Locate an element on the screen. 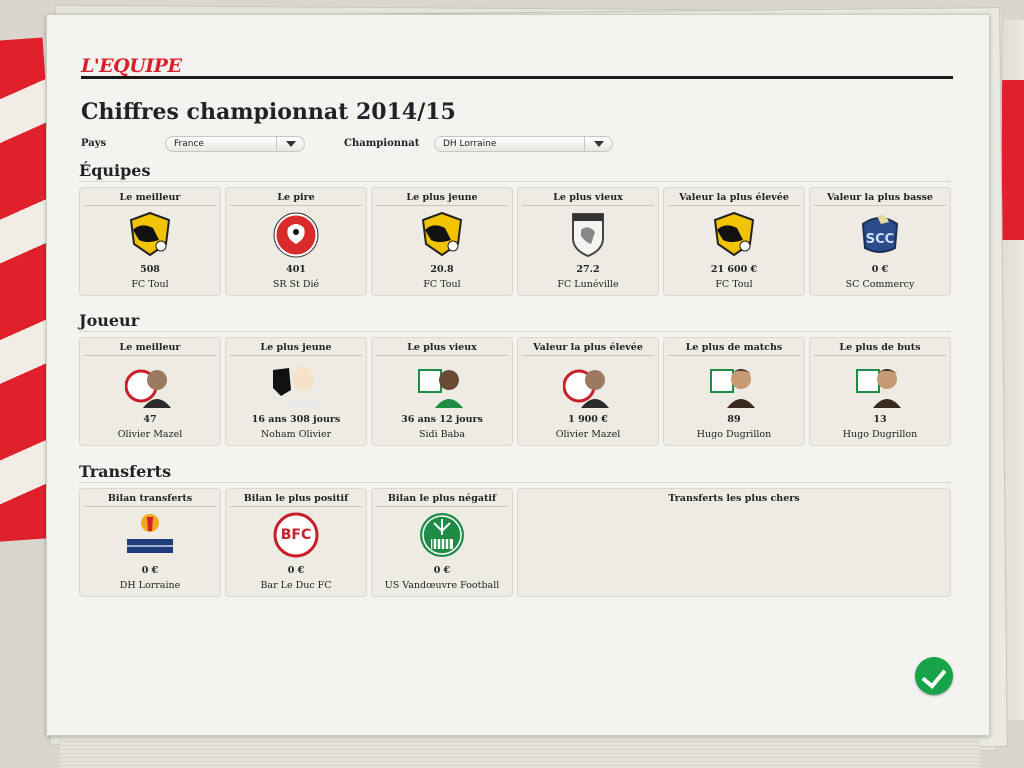  most-expensive-transfers-panel: Transferts les plus chers is located at coordinates (734, 542).